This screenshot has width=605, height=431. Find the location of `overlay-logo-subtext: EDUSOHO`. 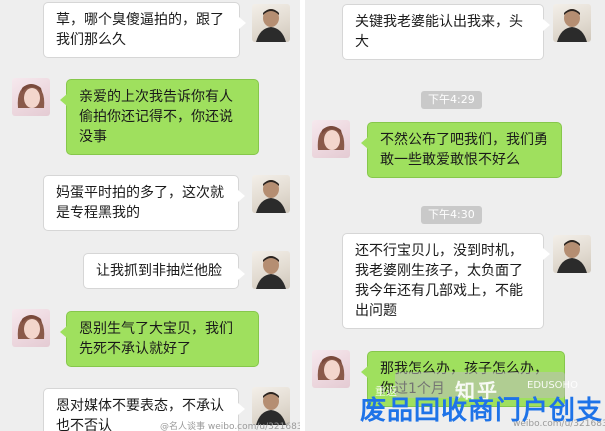

overlay-logo-subtext: EDUSOHO is located at coordinates (552, 385).